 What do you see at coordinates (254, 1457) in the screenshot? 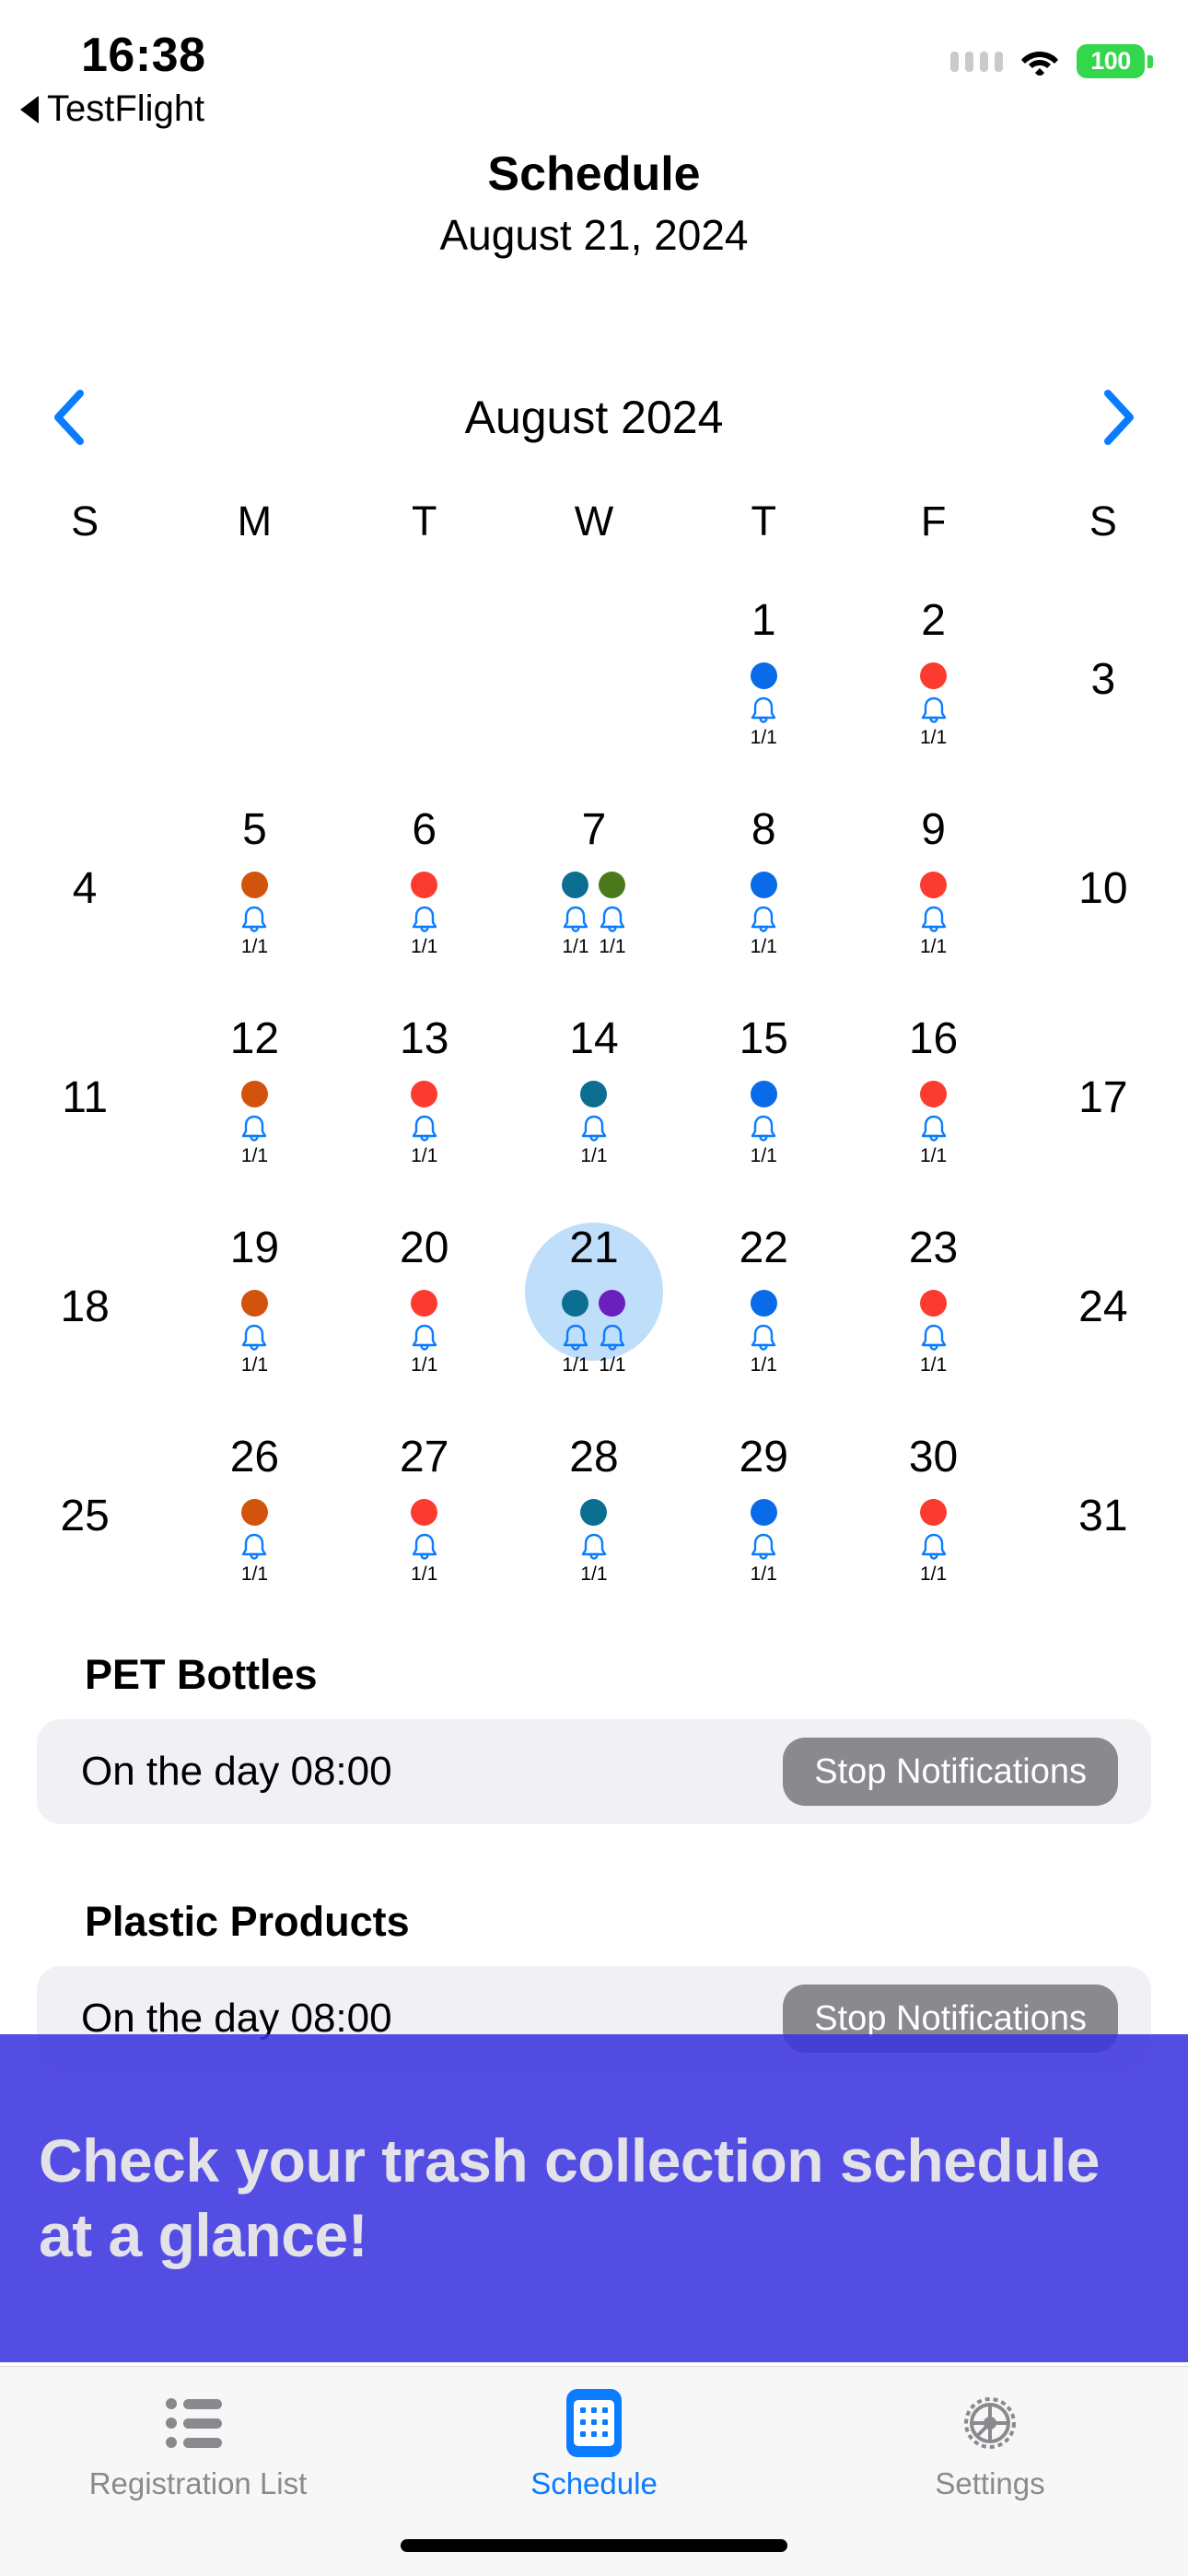
I see `day-number: 26` at bounding box center [254, 1457].